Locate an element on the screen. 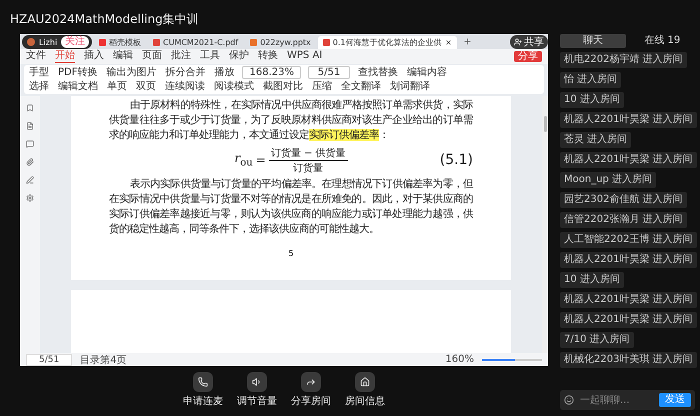 The image size is (700, 416). chat-message: 机械化2203叶美琪 进入房间 is located at coordinates (628, 360).